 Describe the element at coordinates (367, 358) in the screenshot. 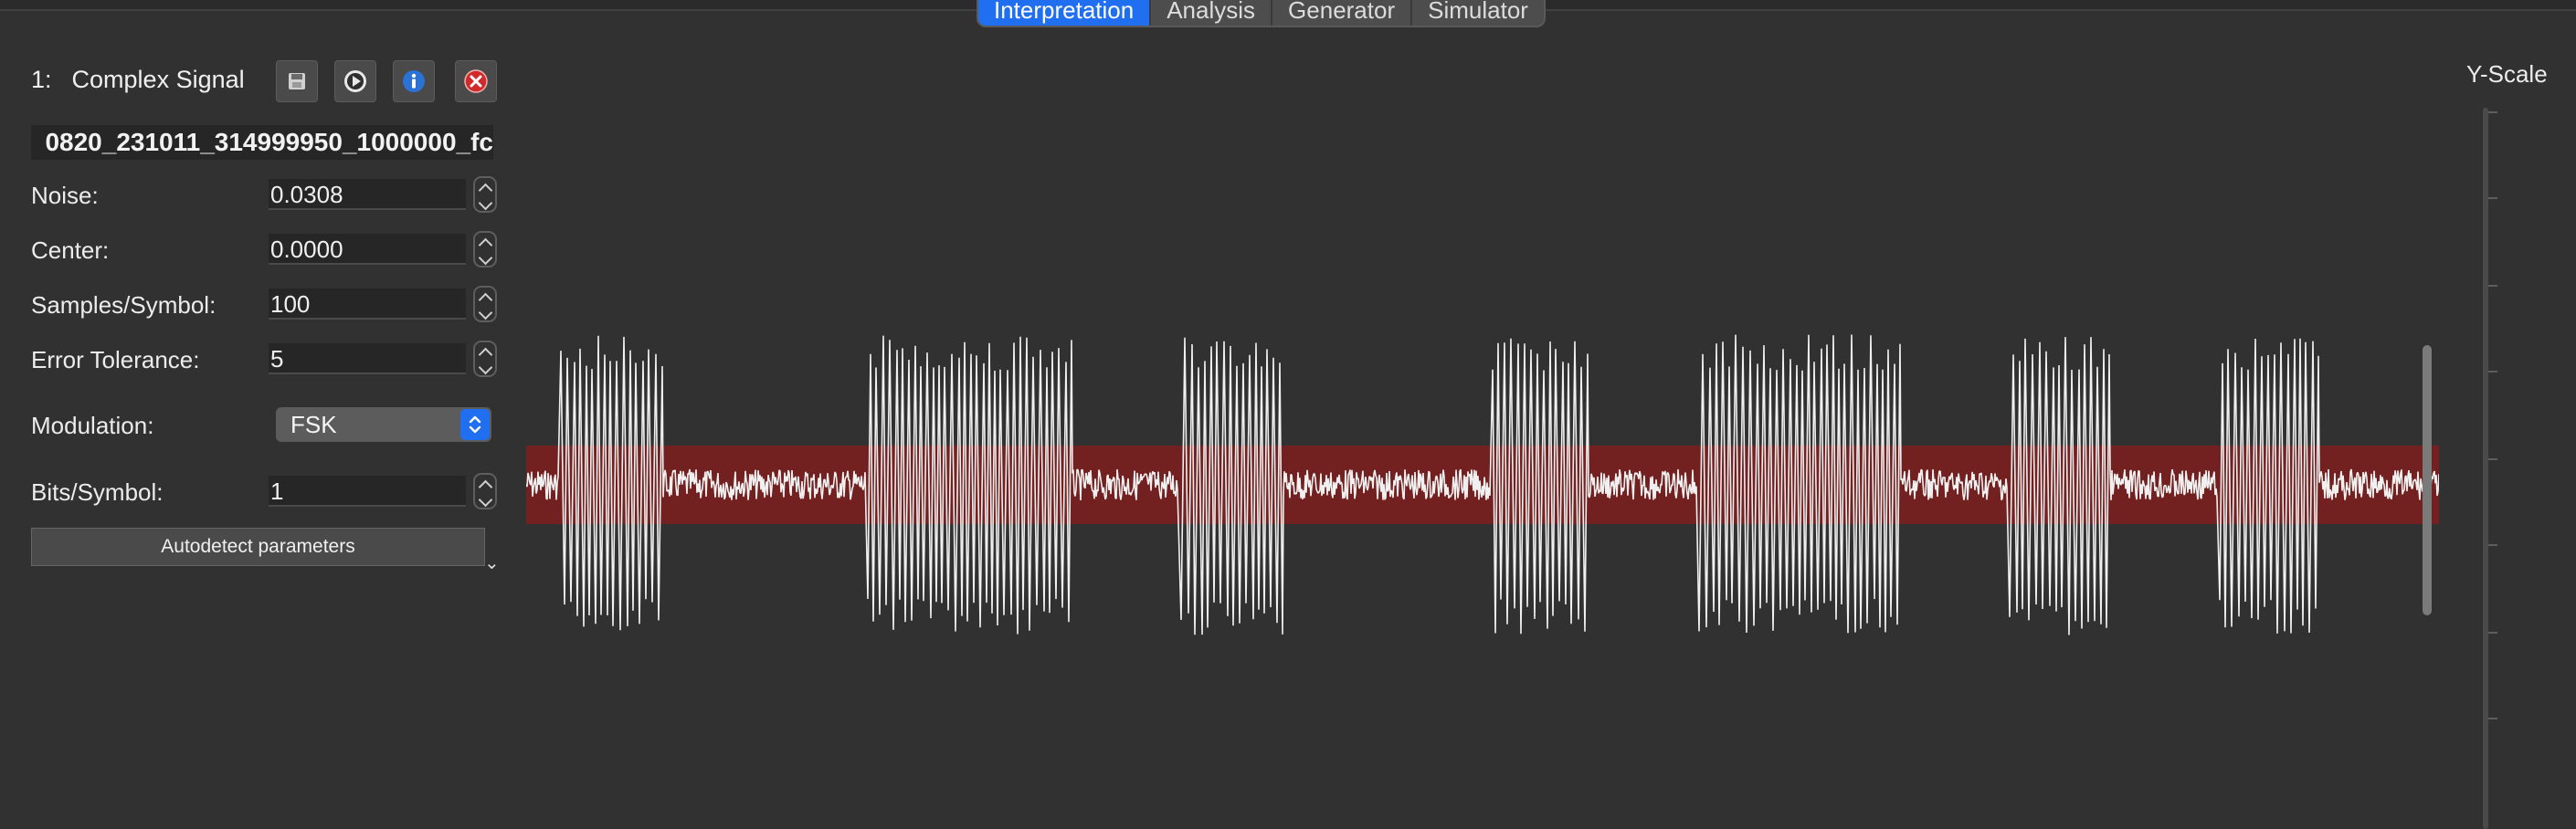

I see `error-tolerance-input: 5` at that location.